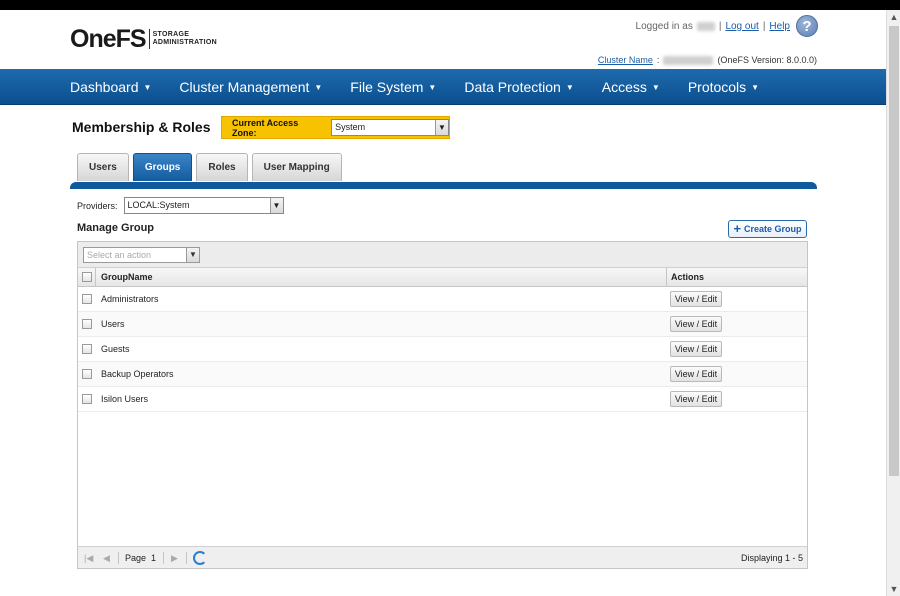  I want to click on nav-dashboard: Dashboard ▼, so click(110, 87).